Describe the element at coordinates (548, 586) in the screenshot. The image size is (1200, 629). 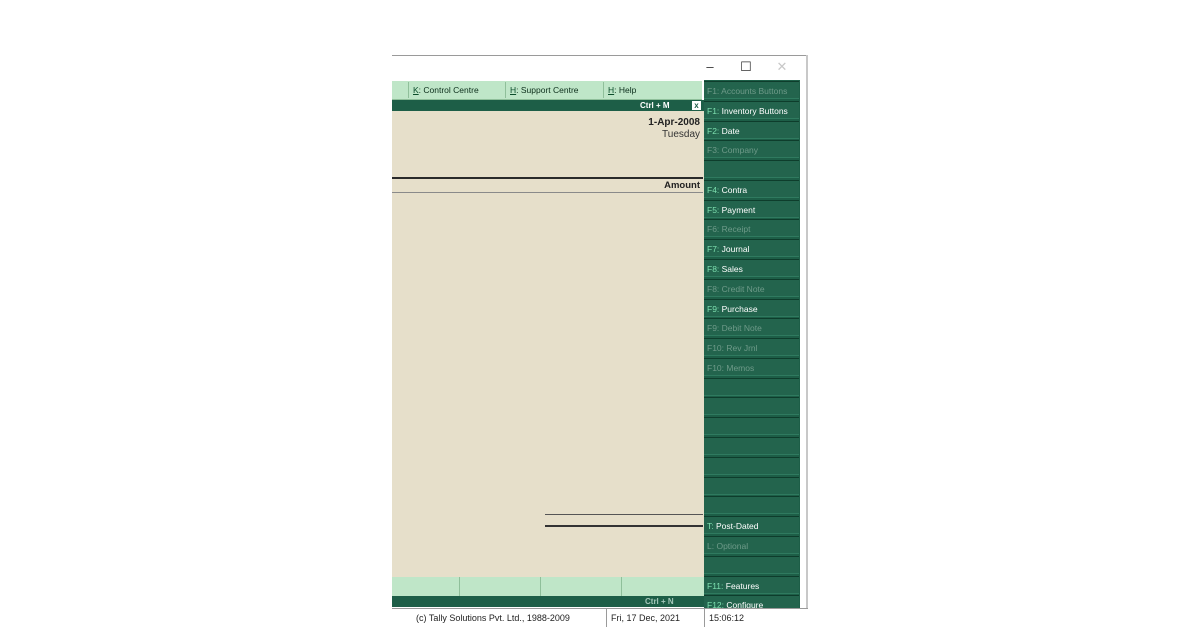
I see `bottom-button-bar` at that location.